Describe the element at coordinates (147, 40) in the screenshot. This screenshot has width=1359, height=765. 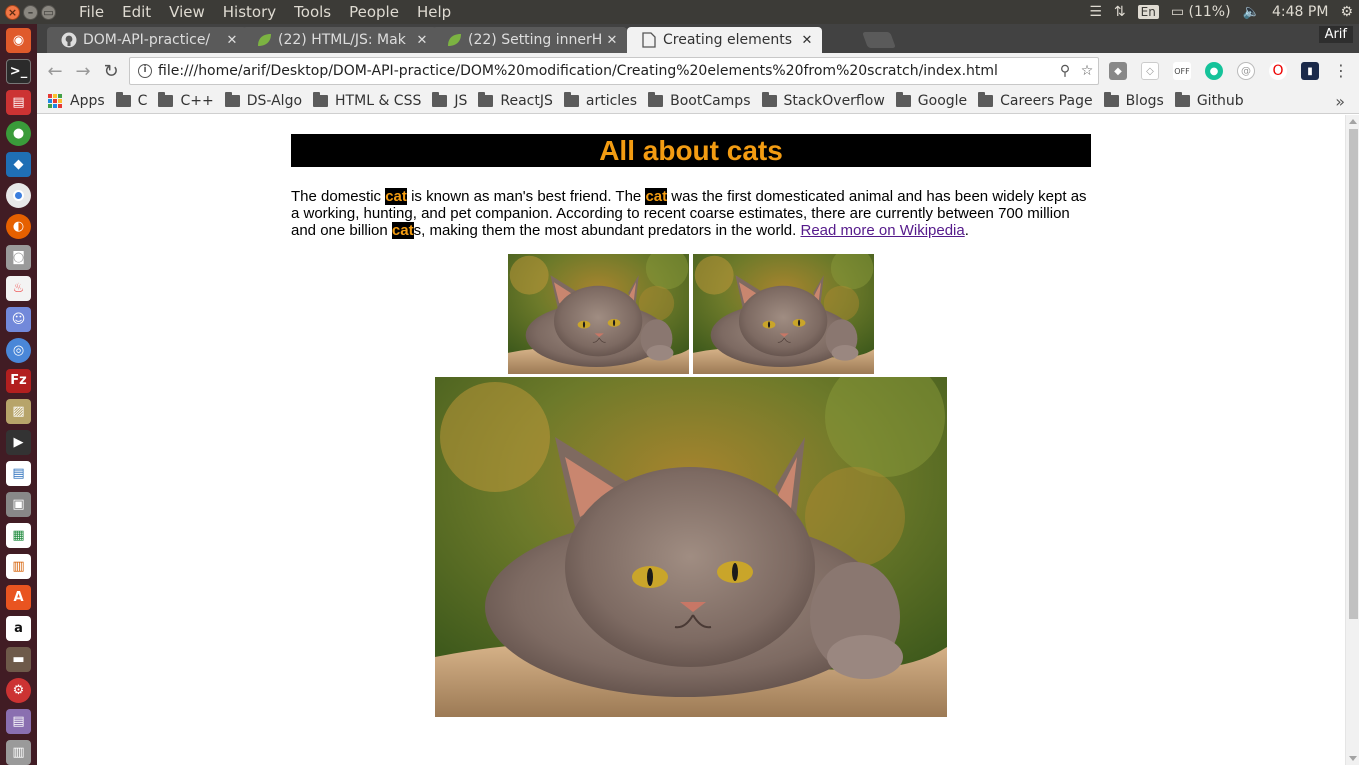
I see `tab-dom-api-practice: DOM-API-practice/ ✕` at that location.